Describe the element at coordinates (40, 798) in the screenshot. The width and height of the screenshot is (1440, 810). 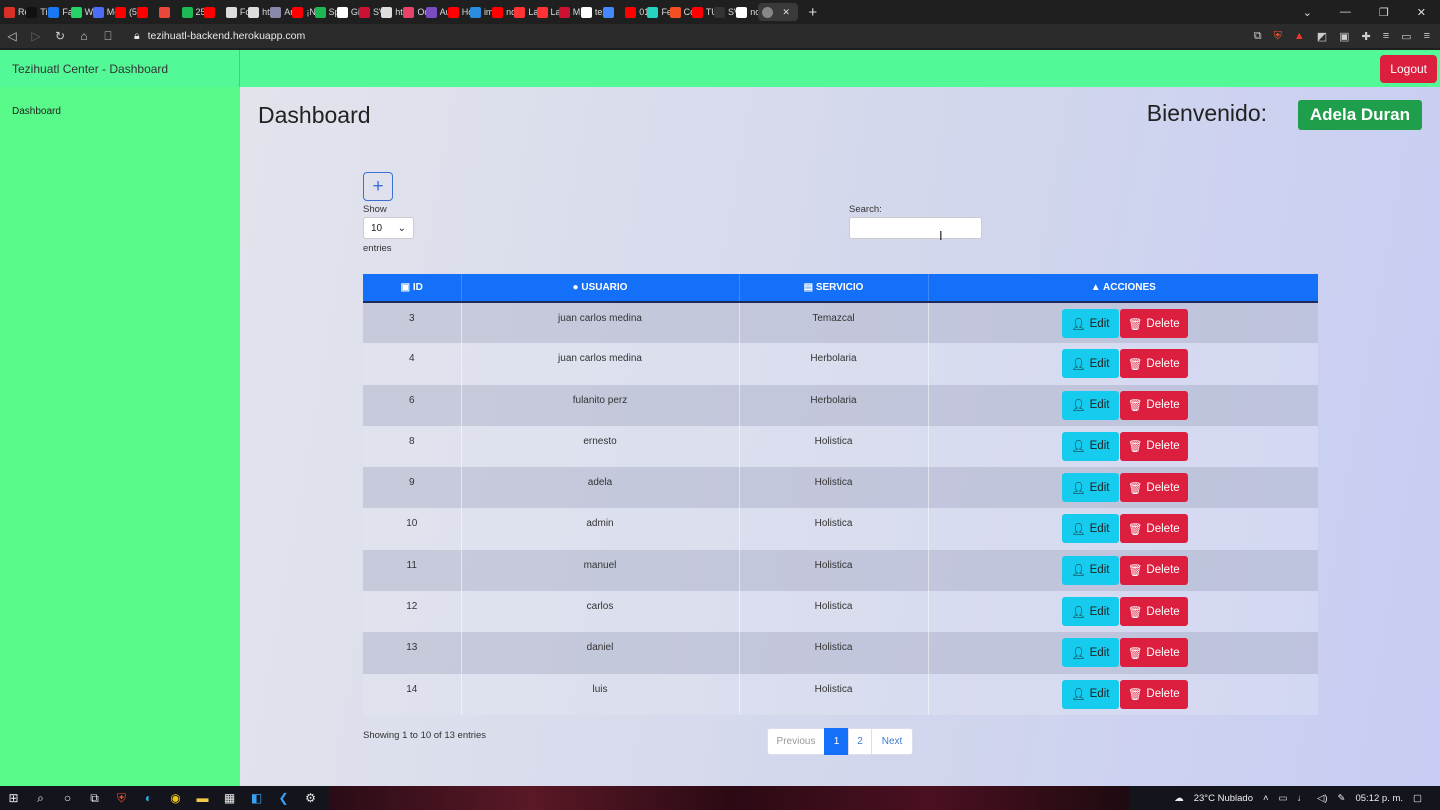
I see `search-icon: ⌕` at that location.